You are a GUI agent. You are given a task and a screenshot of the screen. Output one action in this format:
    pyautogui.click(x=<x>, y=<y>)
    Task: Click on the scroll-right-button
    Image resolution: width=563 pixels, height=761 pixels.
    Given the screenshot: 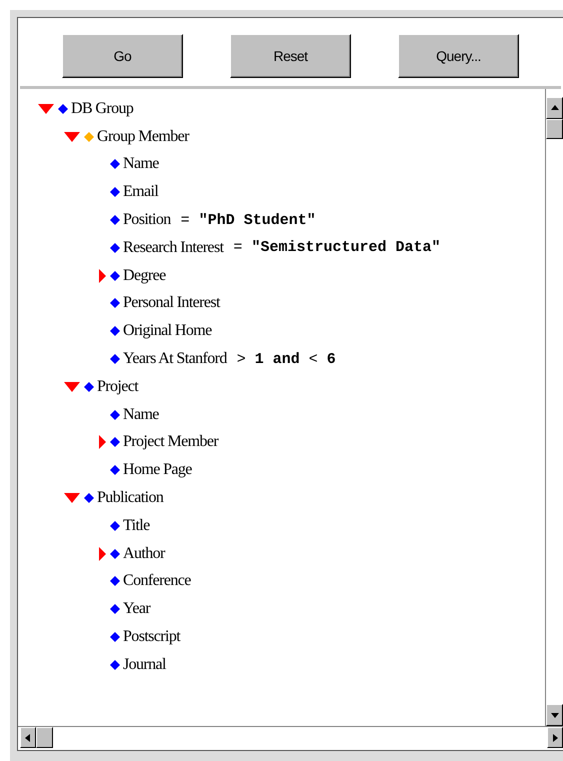 What is the action you would take?
    pyautogui.click(x=555, y=737)
    